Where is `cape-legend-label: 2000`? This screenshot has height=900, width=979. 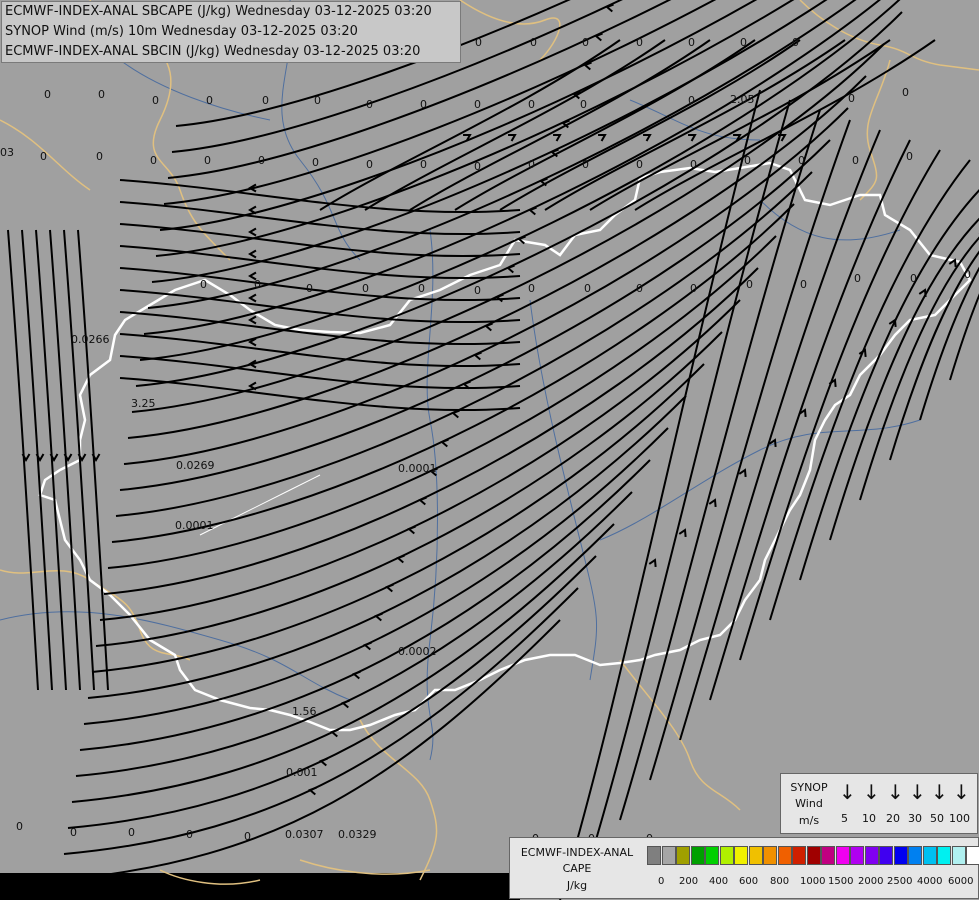 cape-legend-label: 2000 is located at coordinates (871, 881).